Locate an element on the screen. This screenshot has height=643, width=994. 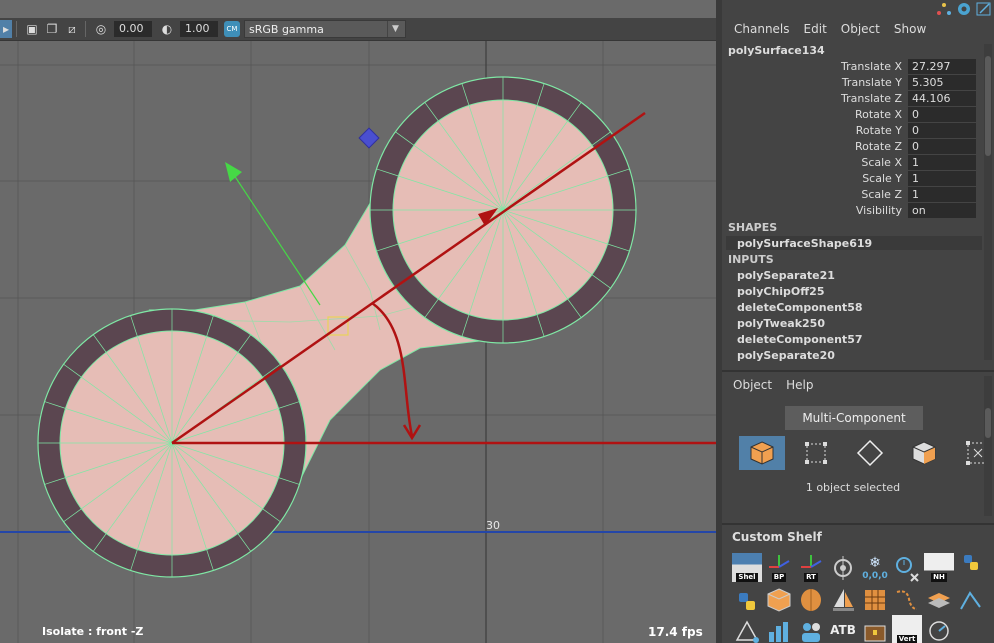
channel-value: 5.305 is located at coordinates (942, 82).